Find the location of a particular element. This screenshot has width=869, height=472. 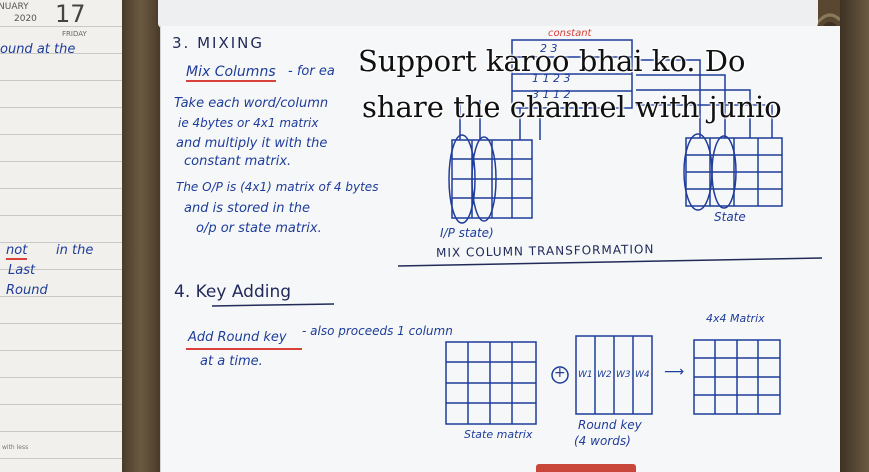

section4-heading: 4. Key Adding is located at coordinates (233, 292).